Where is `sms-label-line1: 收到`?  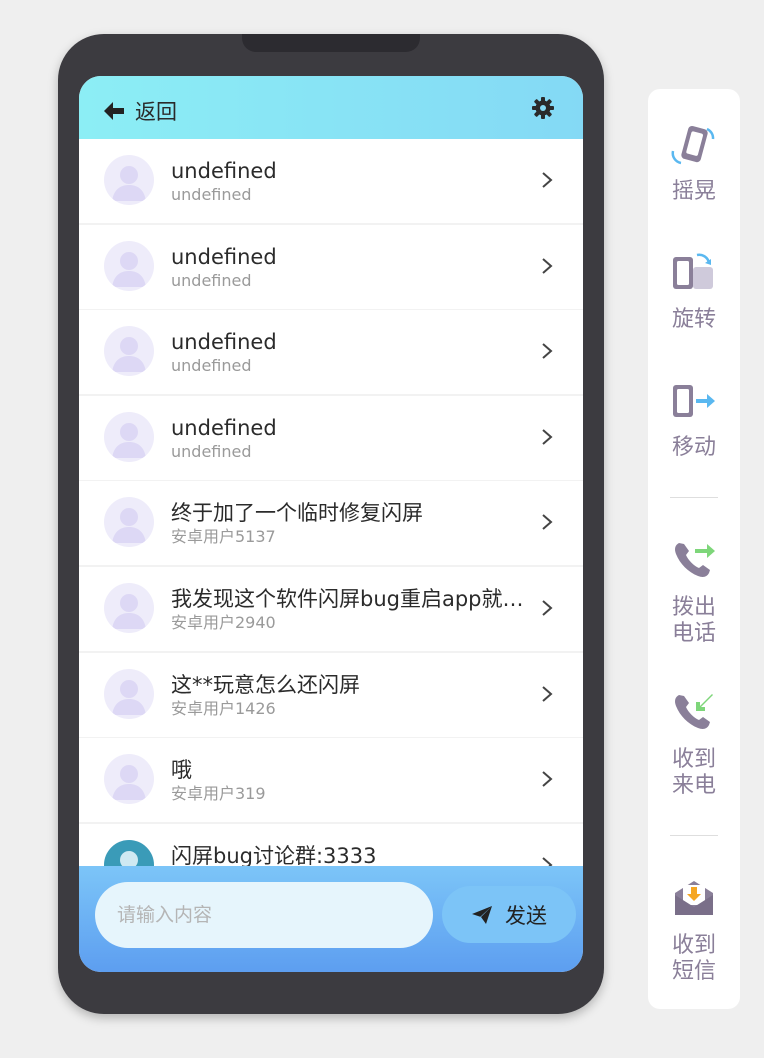 sms-label-line1: 收到 is located at coordinates (693, 945).